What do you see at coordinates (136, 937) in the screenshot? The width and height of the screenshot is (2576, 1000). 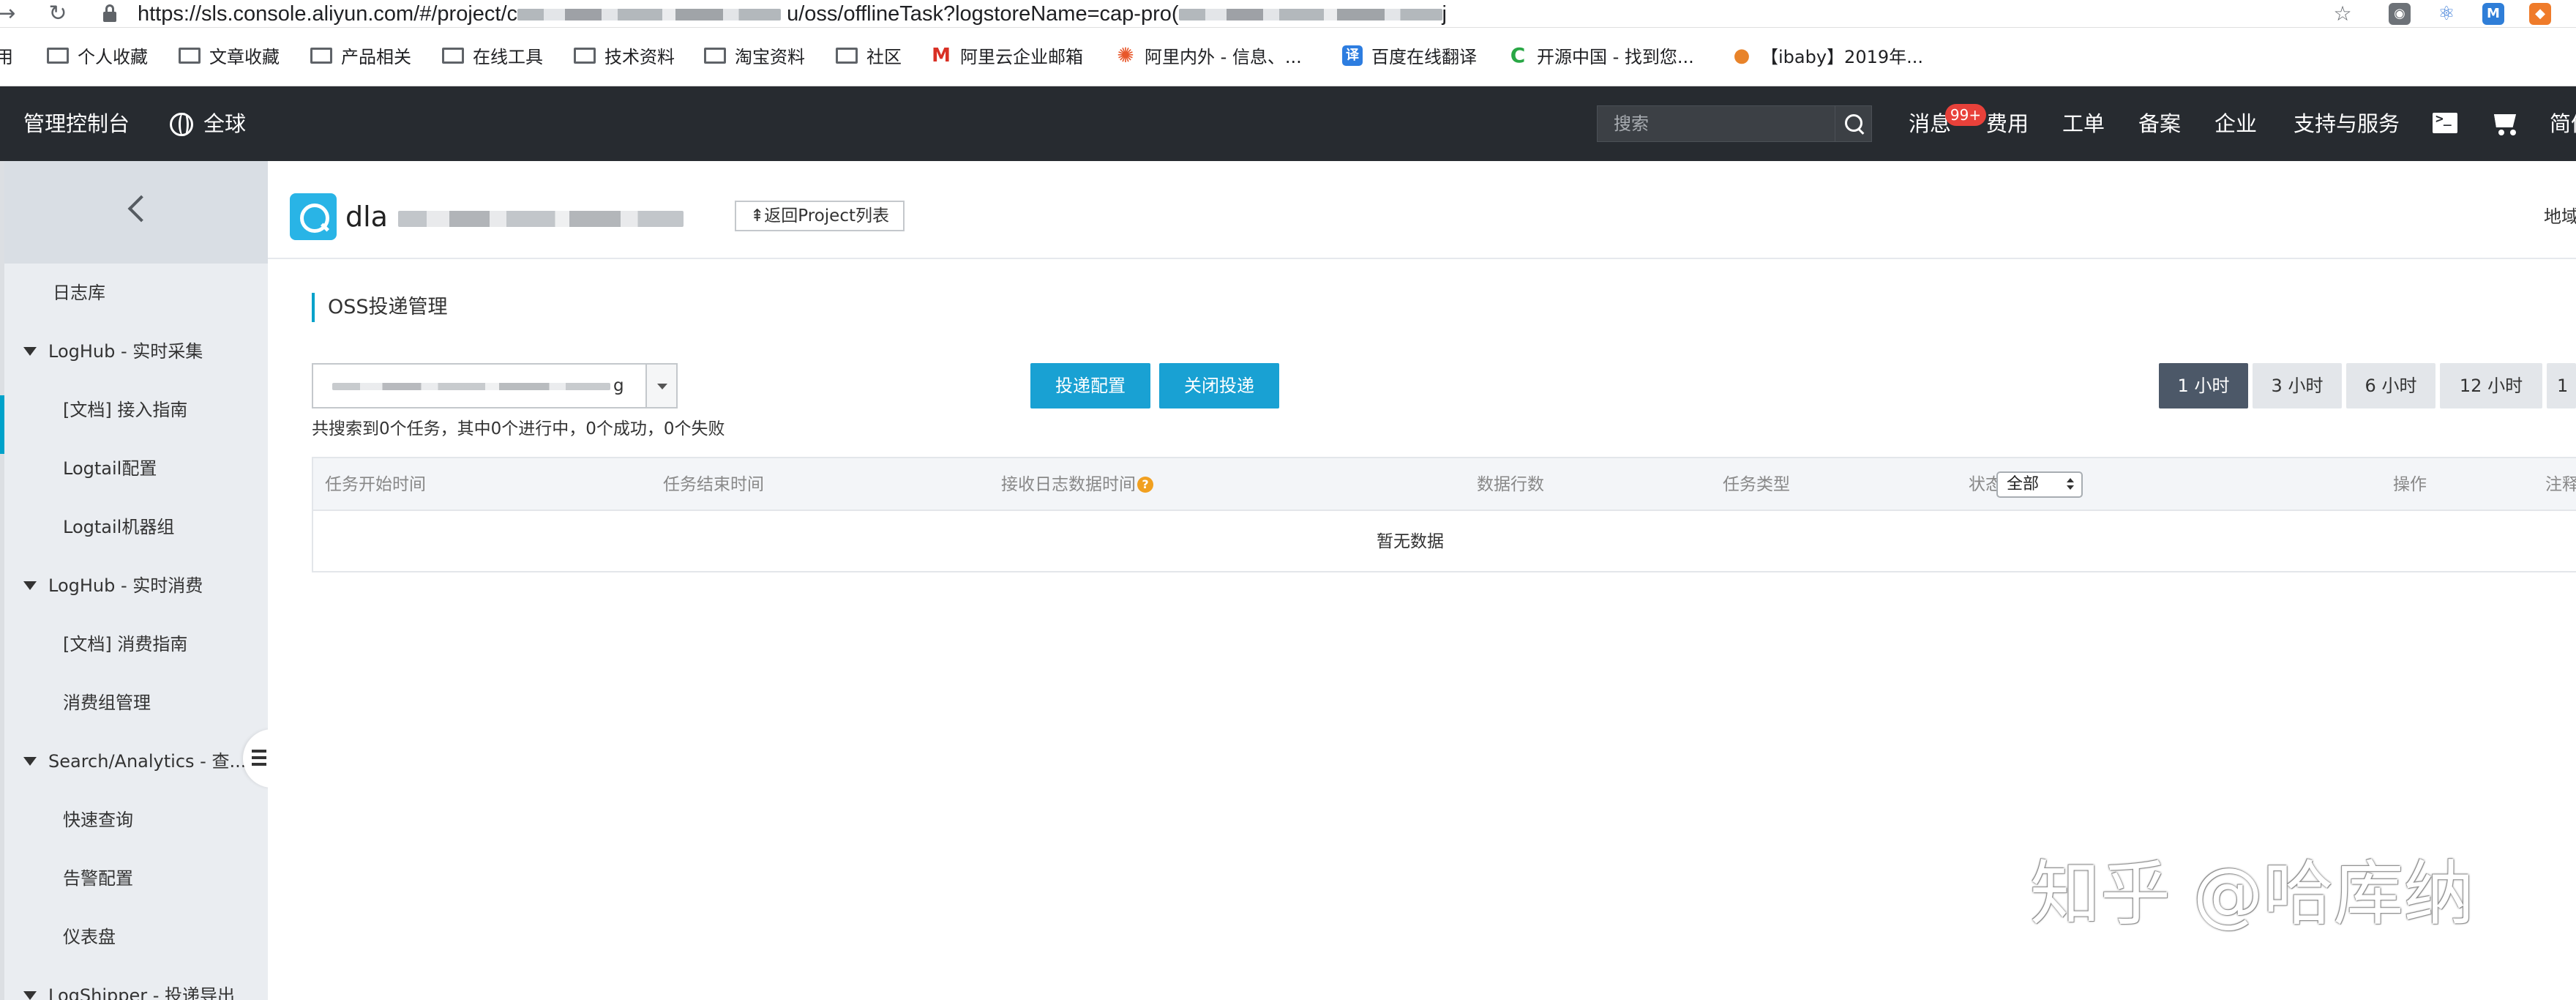 I see `sidebar-item-dashboard: 仪表盘` at bounding box center [136, 937].